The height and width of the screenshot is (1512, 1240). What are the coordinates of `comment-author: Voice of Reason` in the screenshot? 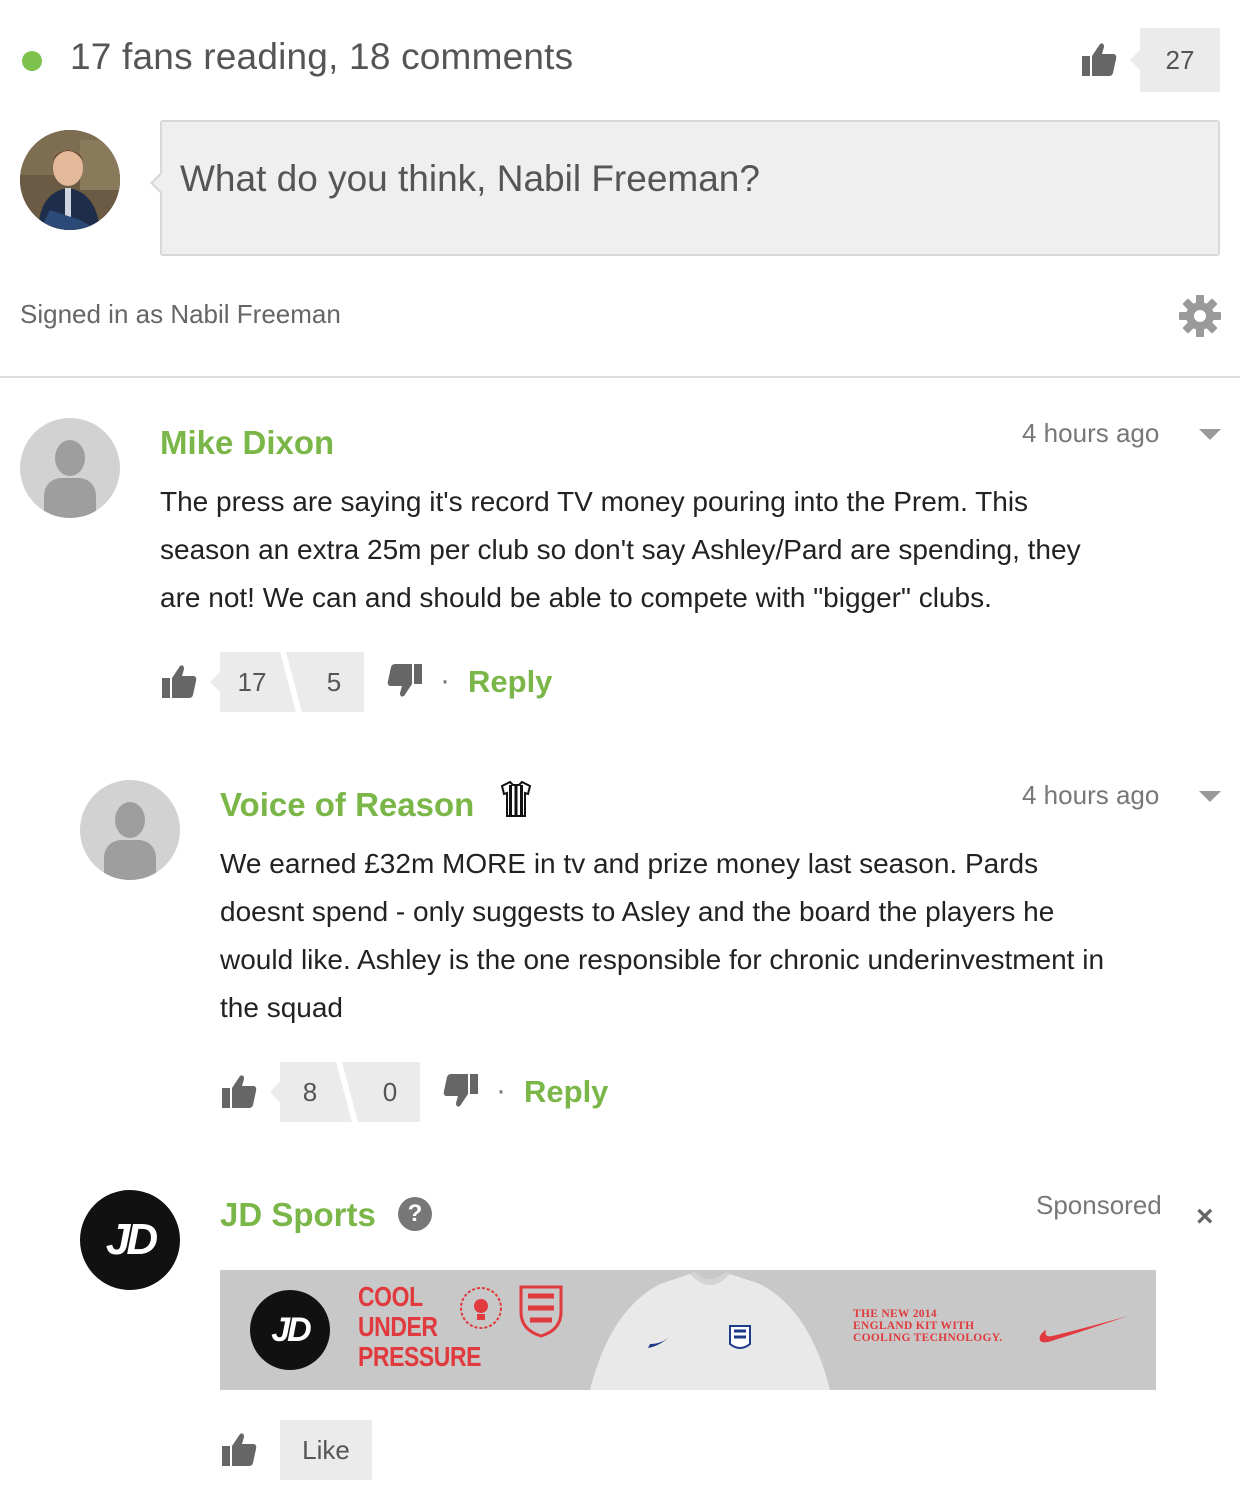 It's located at (347, 805).